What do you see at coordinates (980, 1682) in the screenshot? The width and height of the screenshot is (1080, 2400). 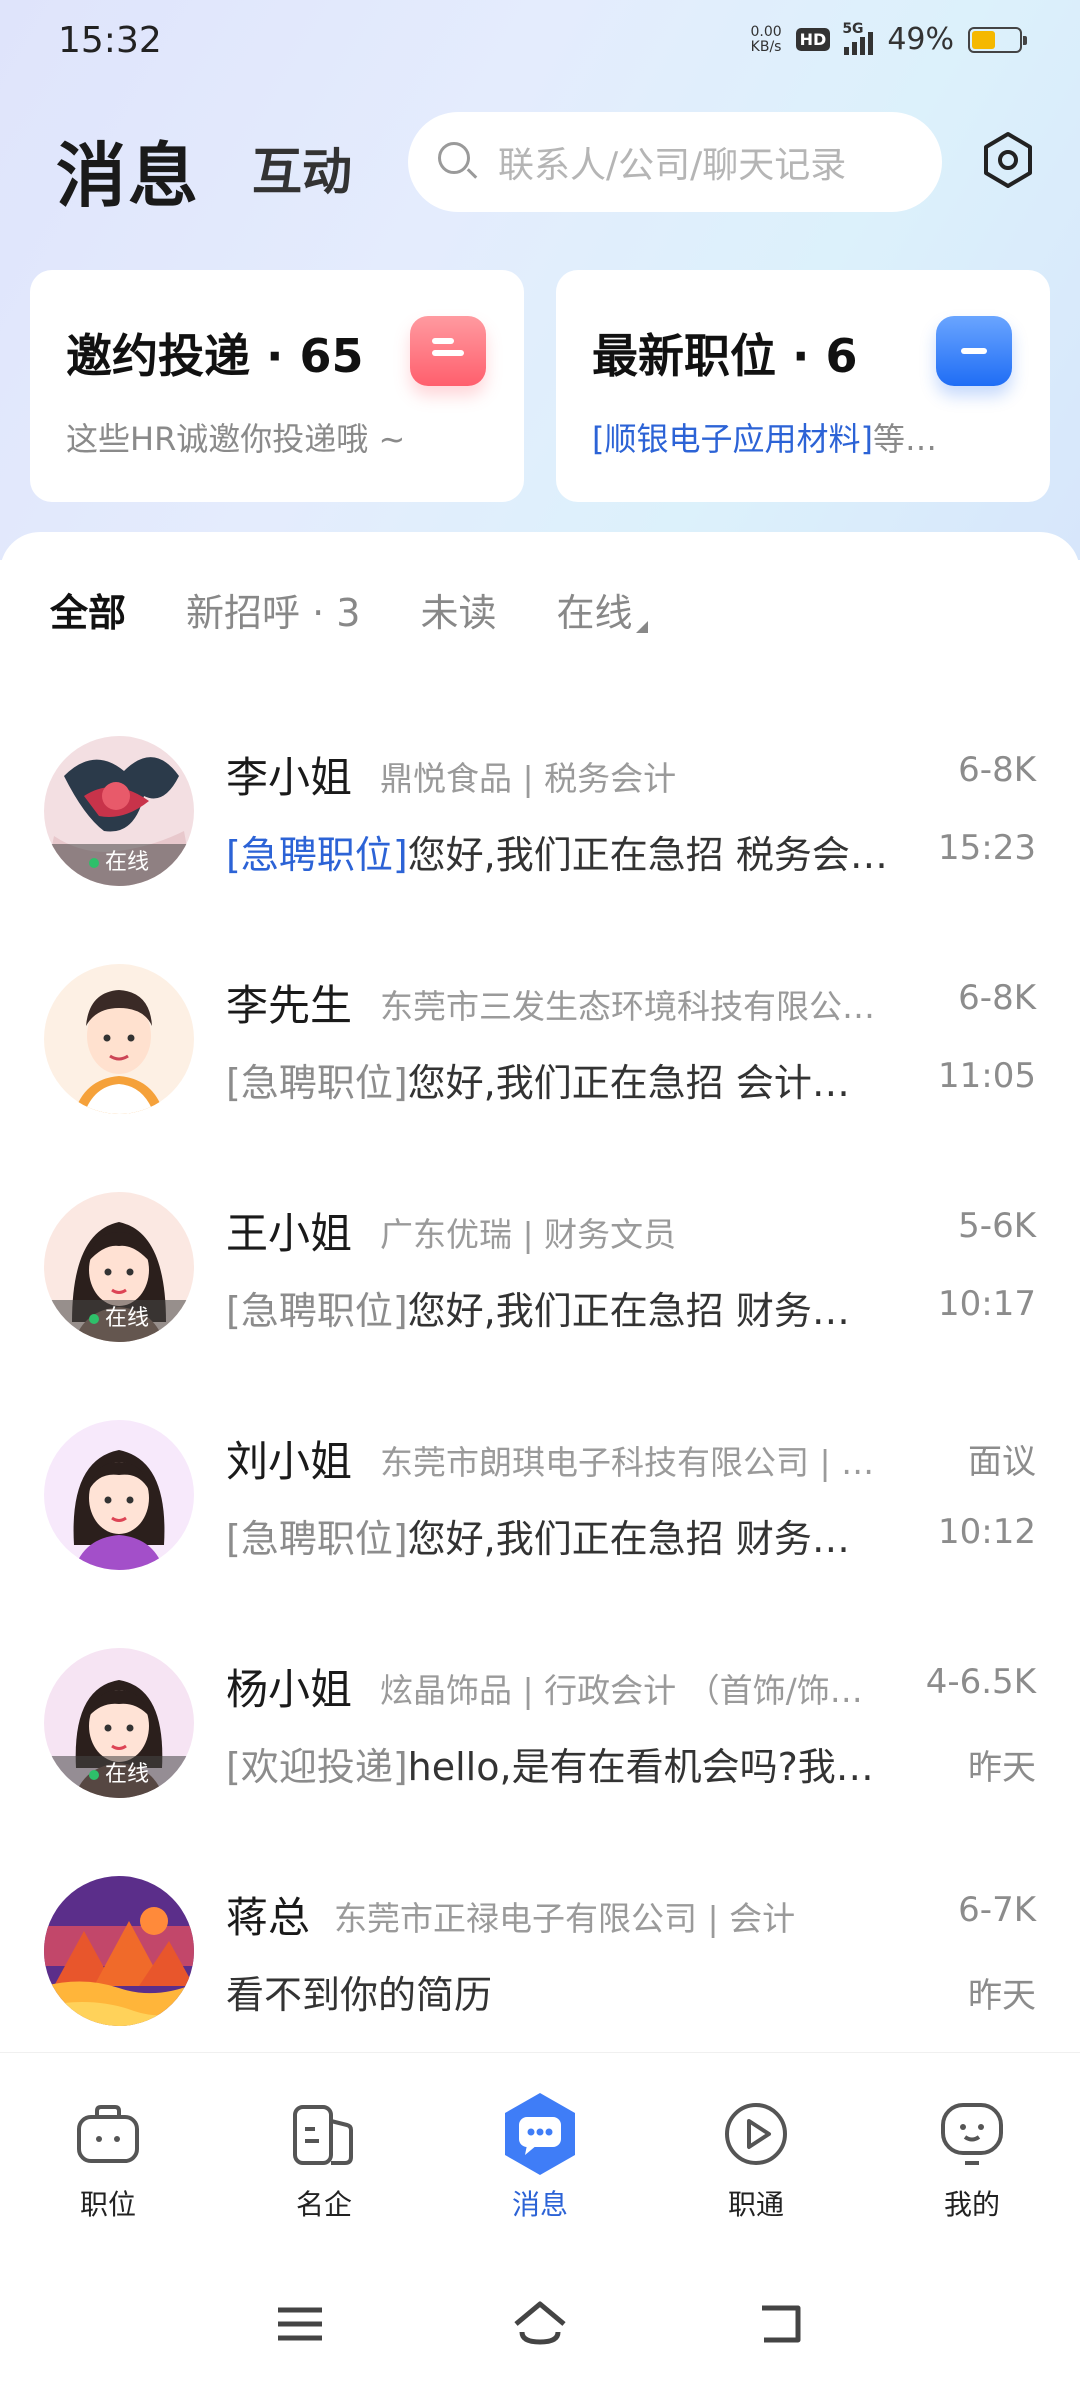 I see `salary: 4-6.5K` at bounding box center [980, 1682].